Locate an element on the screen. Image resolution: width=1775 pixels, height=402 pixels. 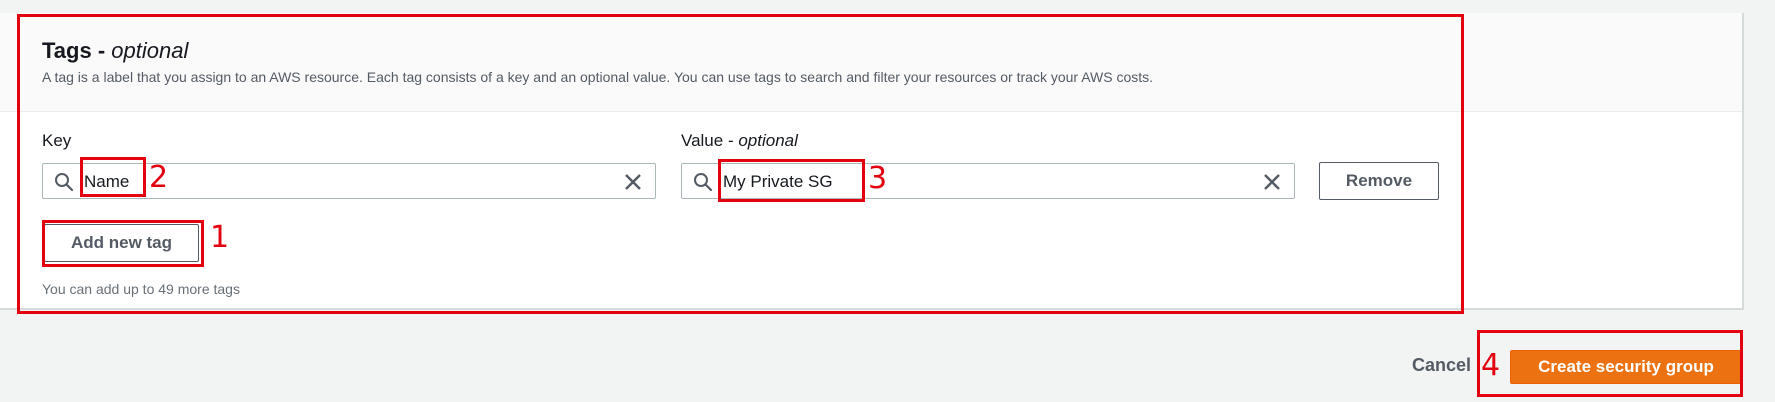
remove-tag-button: Remove is located at coordinates (1379, 181).